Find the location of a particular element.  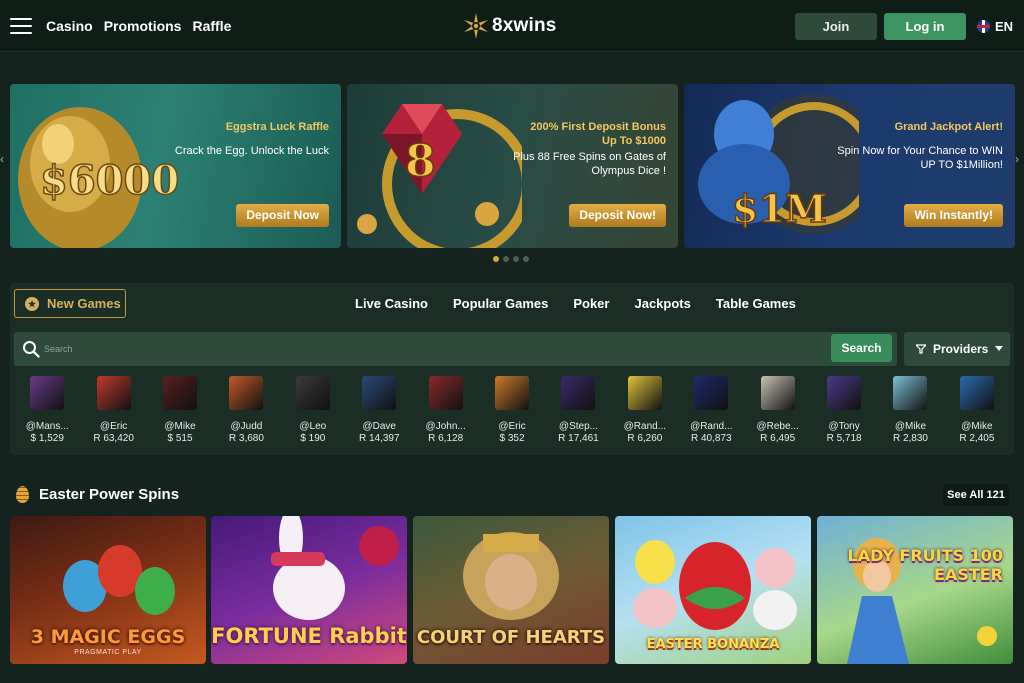

winner-amount: $ 515 is located at coordinates (180, 438).